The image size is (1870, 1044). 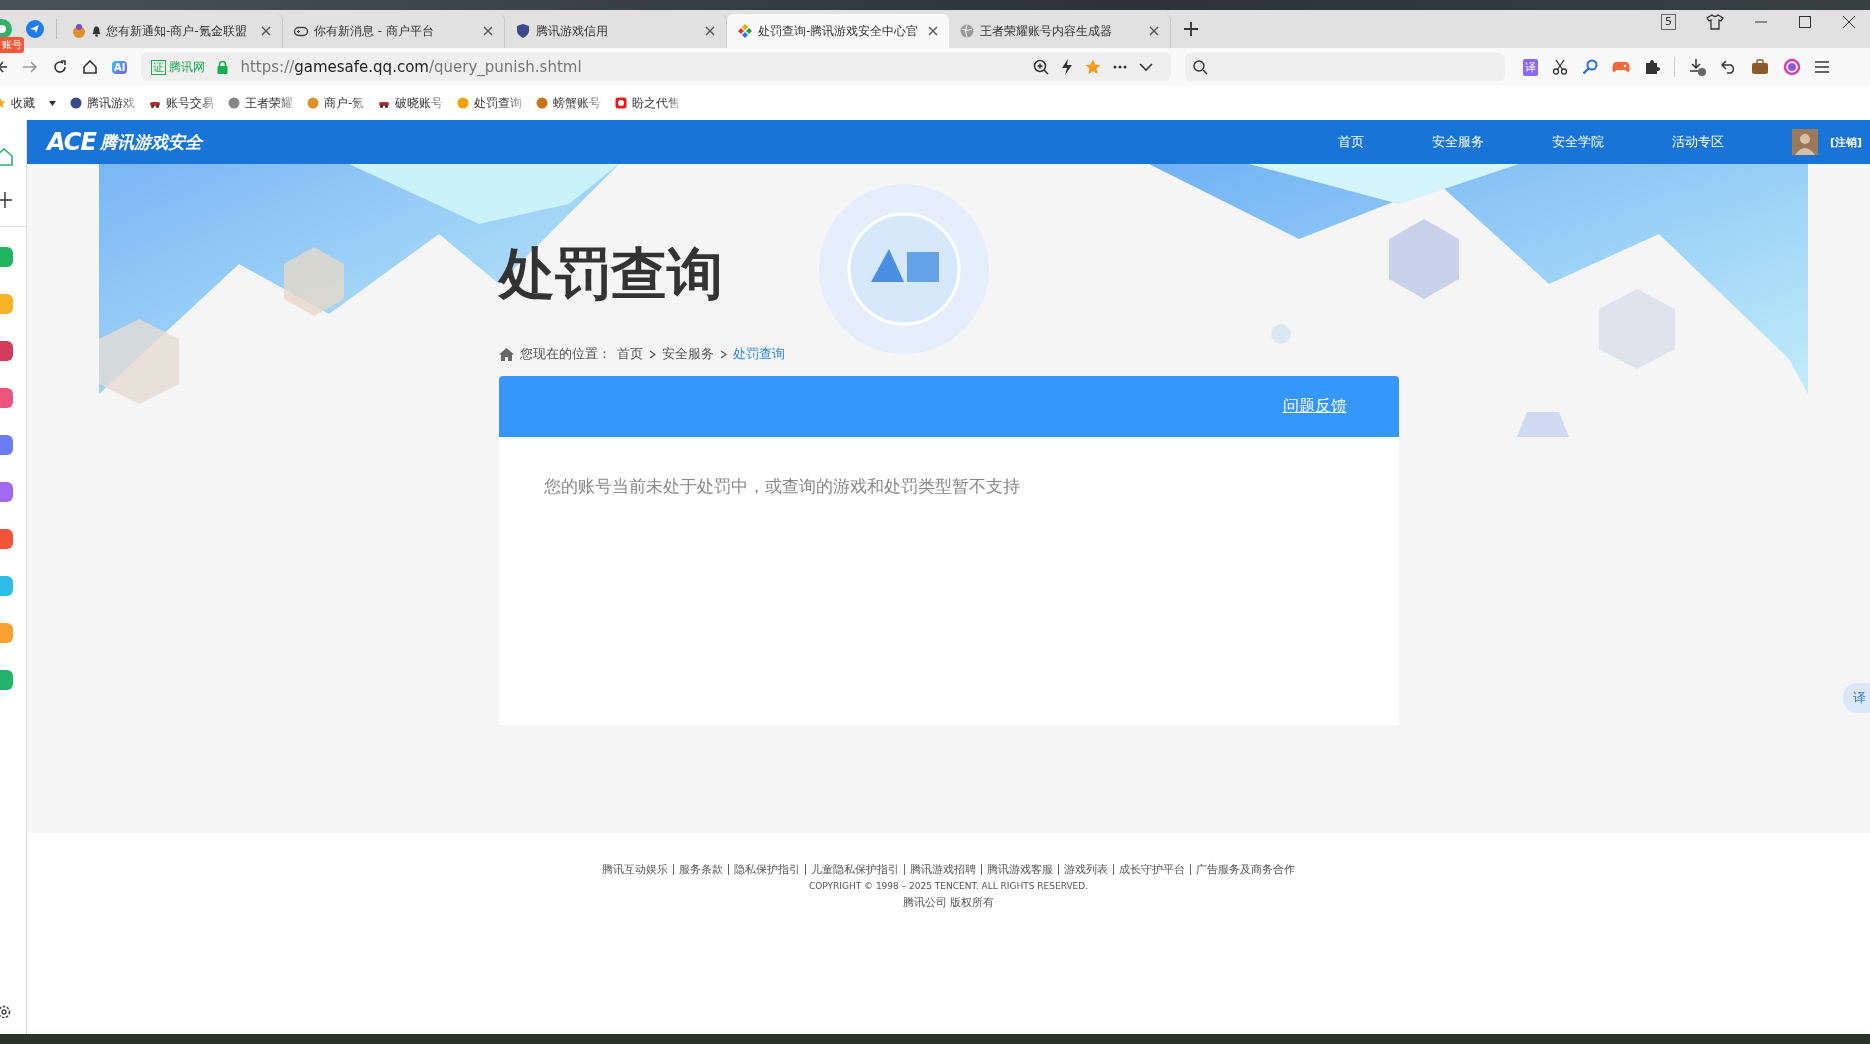 What do you see at coordinates (79, 31) in the screenshot?
I see `mascot-icon` at bounding box center [79, 31].